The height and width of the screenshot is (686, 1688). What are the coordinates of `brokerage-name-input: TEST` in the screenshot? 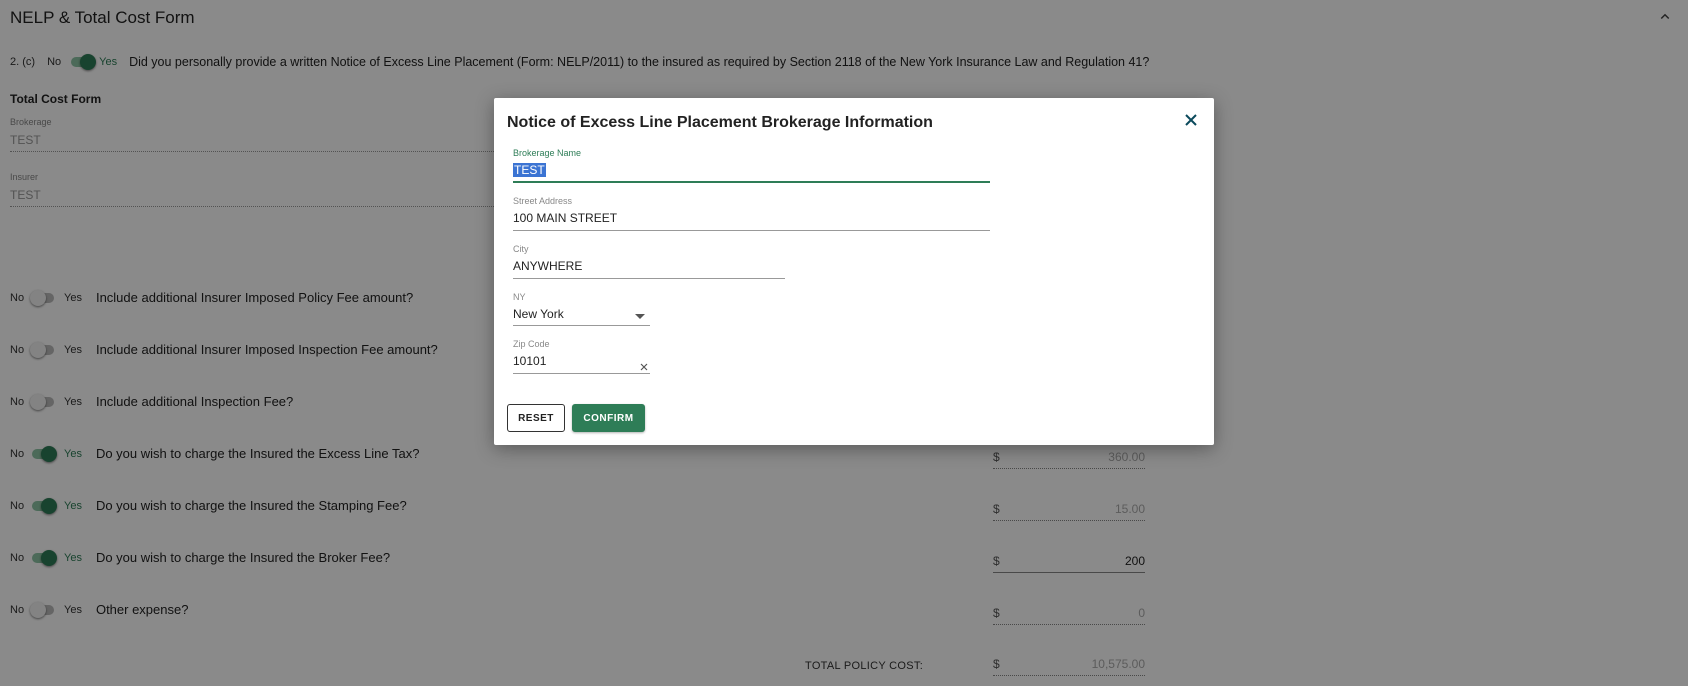 It's located at (529, 170).